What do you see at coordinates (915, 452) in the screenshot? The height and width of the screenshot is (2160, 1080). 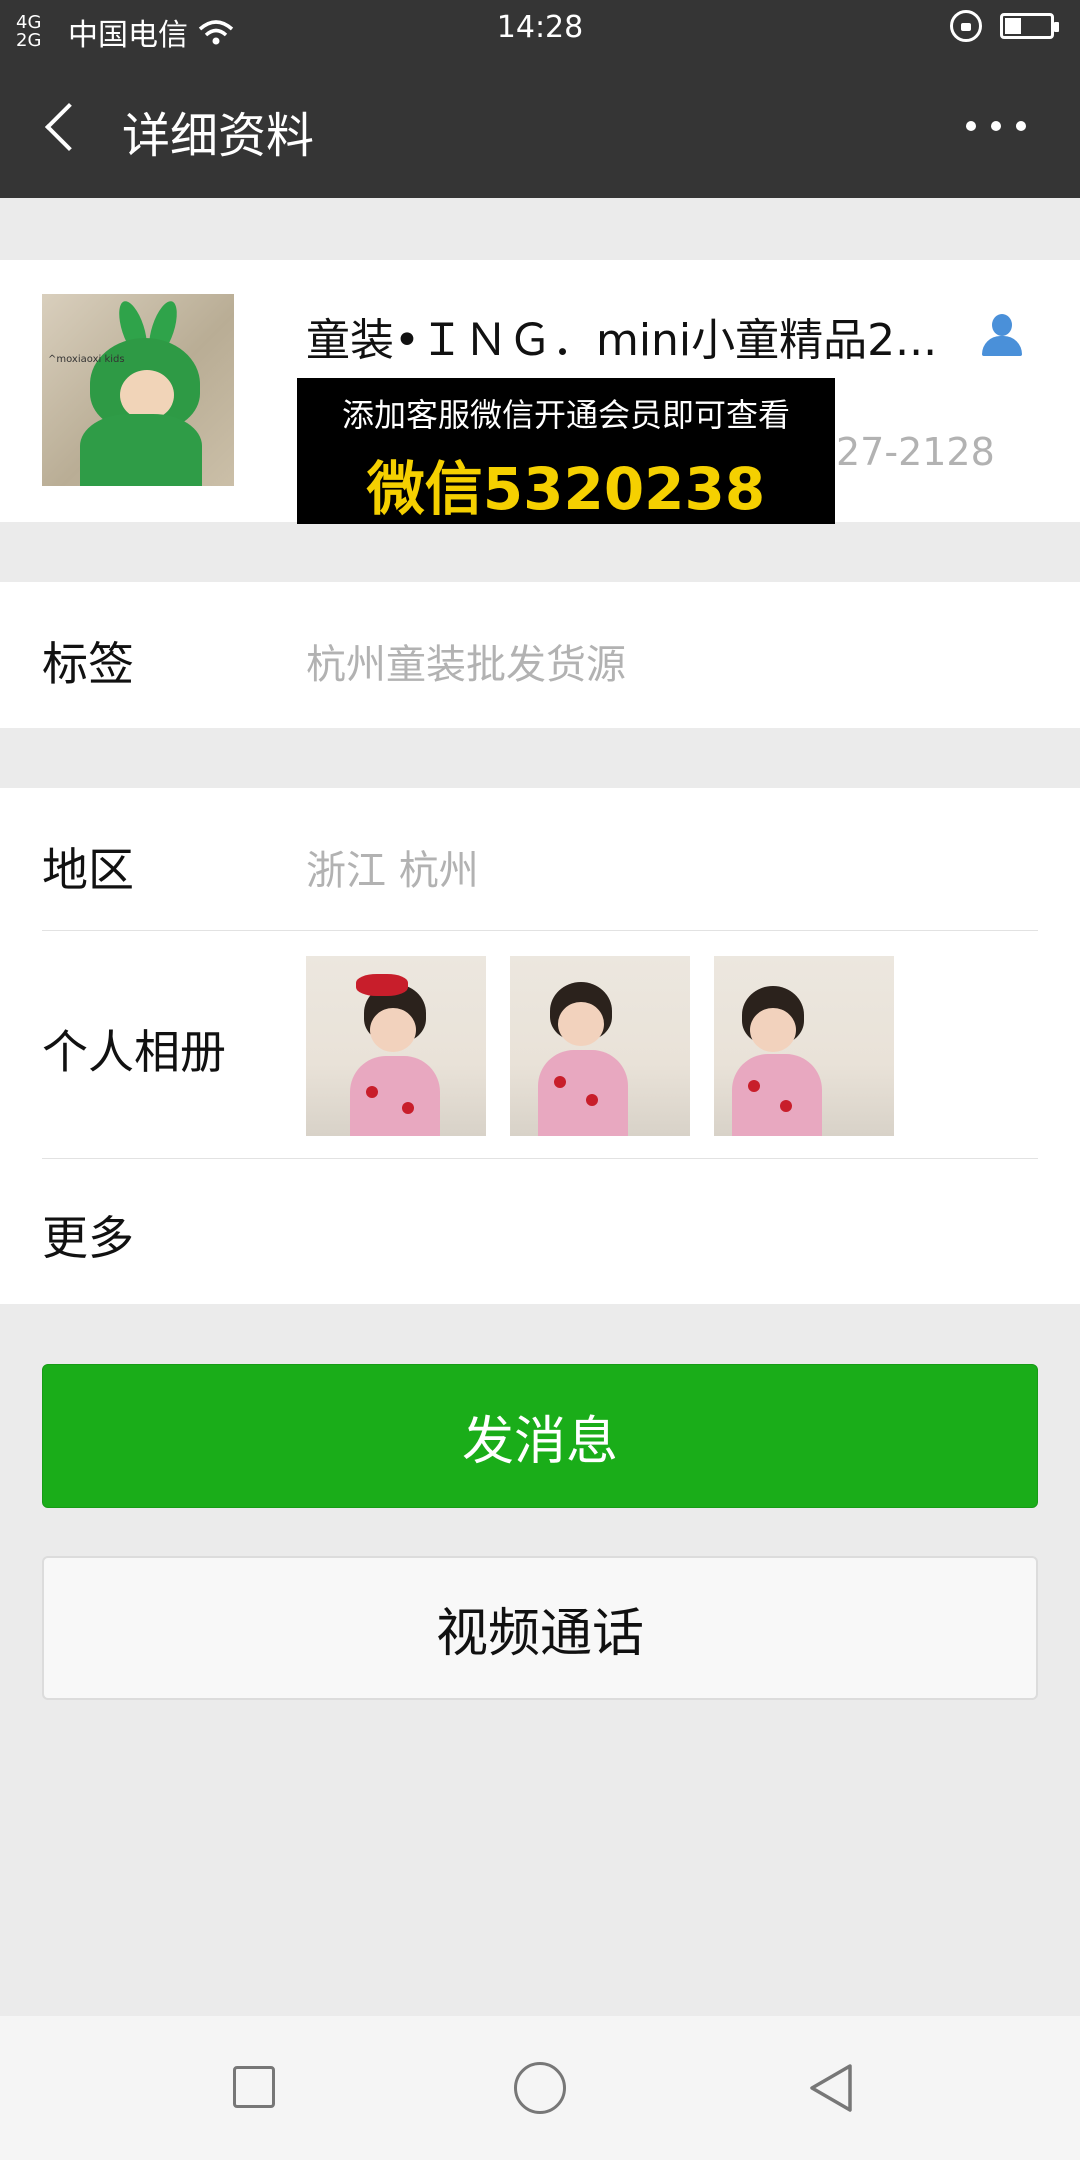 I see `wechat-id: 27-2128` at bounding box center [915, 452].